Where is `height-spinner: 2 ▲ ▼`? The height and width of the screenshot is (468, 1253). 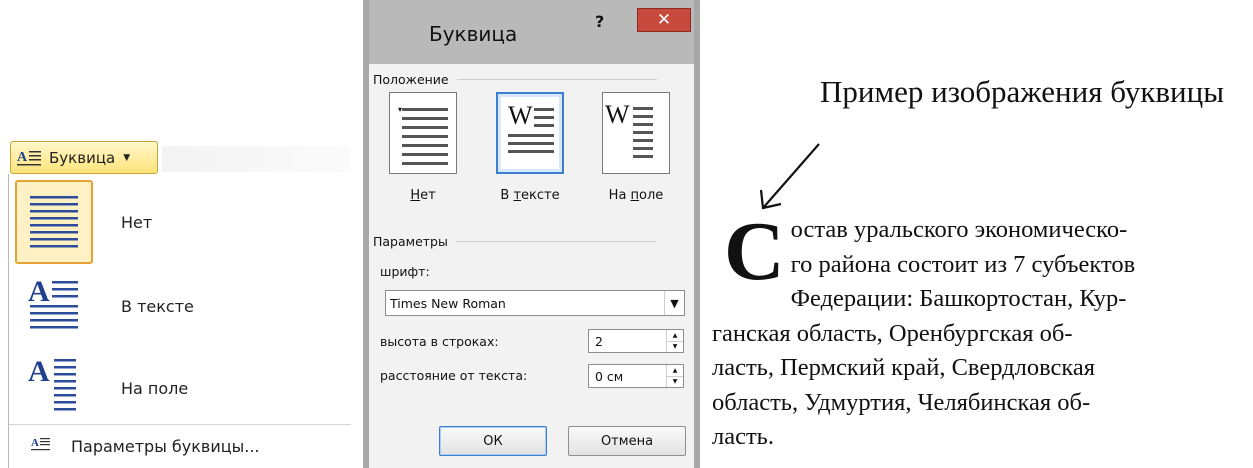
height-spinner: 2 ▲ ▼ is located at coordinates (636, 341).